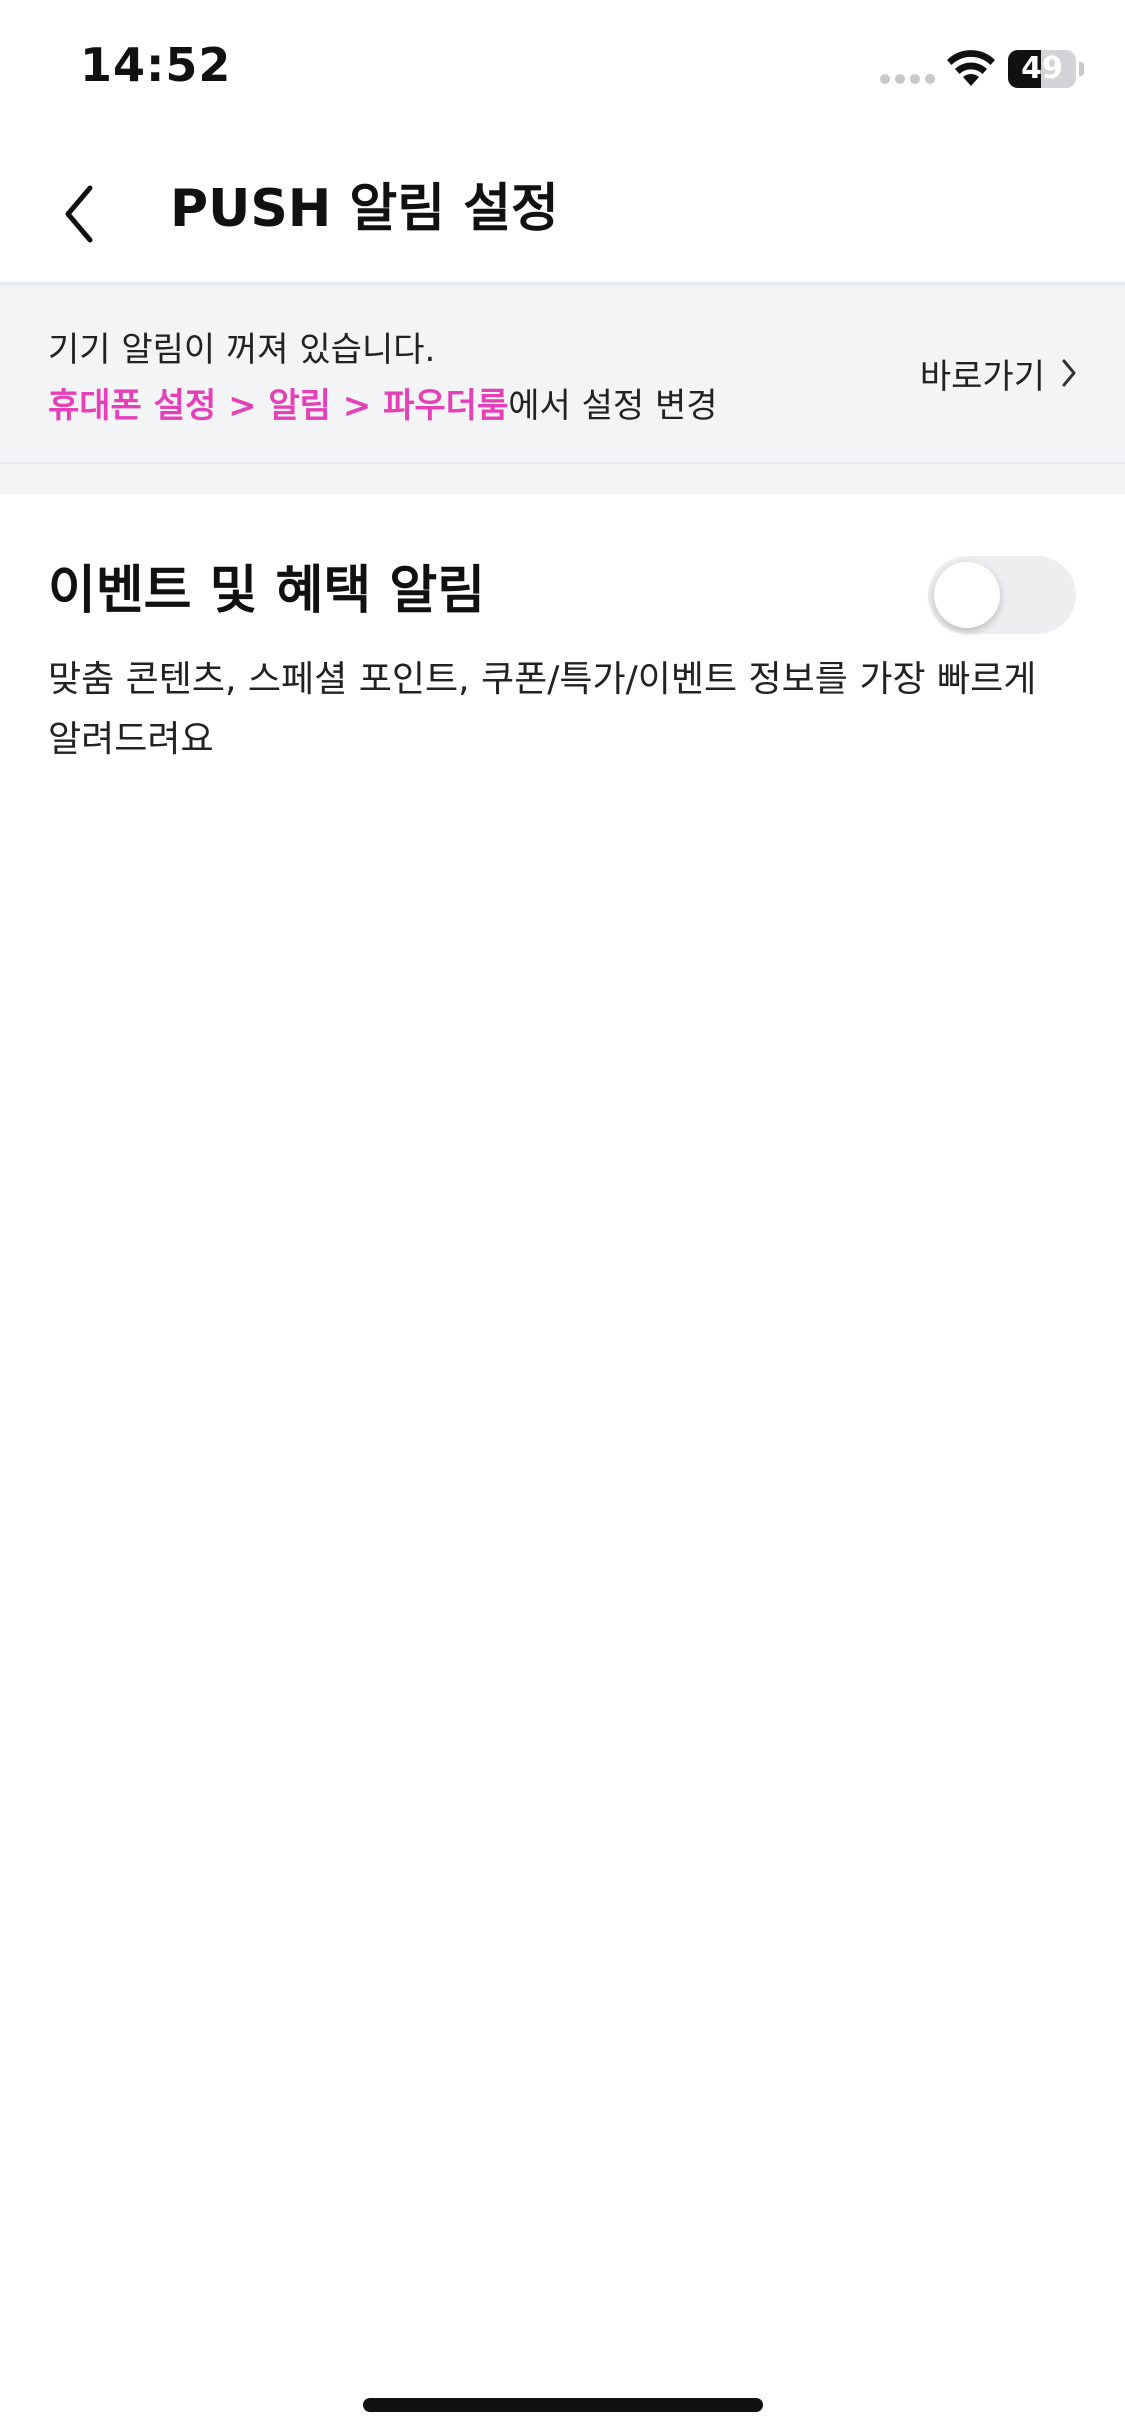 The image size is (1125, 2436). Describe the element at coordinates (562, 479) in the screenshot. I see `section-divider` at that location.